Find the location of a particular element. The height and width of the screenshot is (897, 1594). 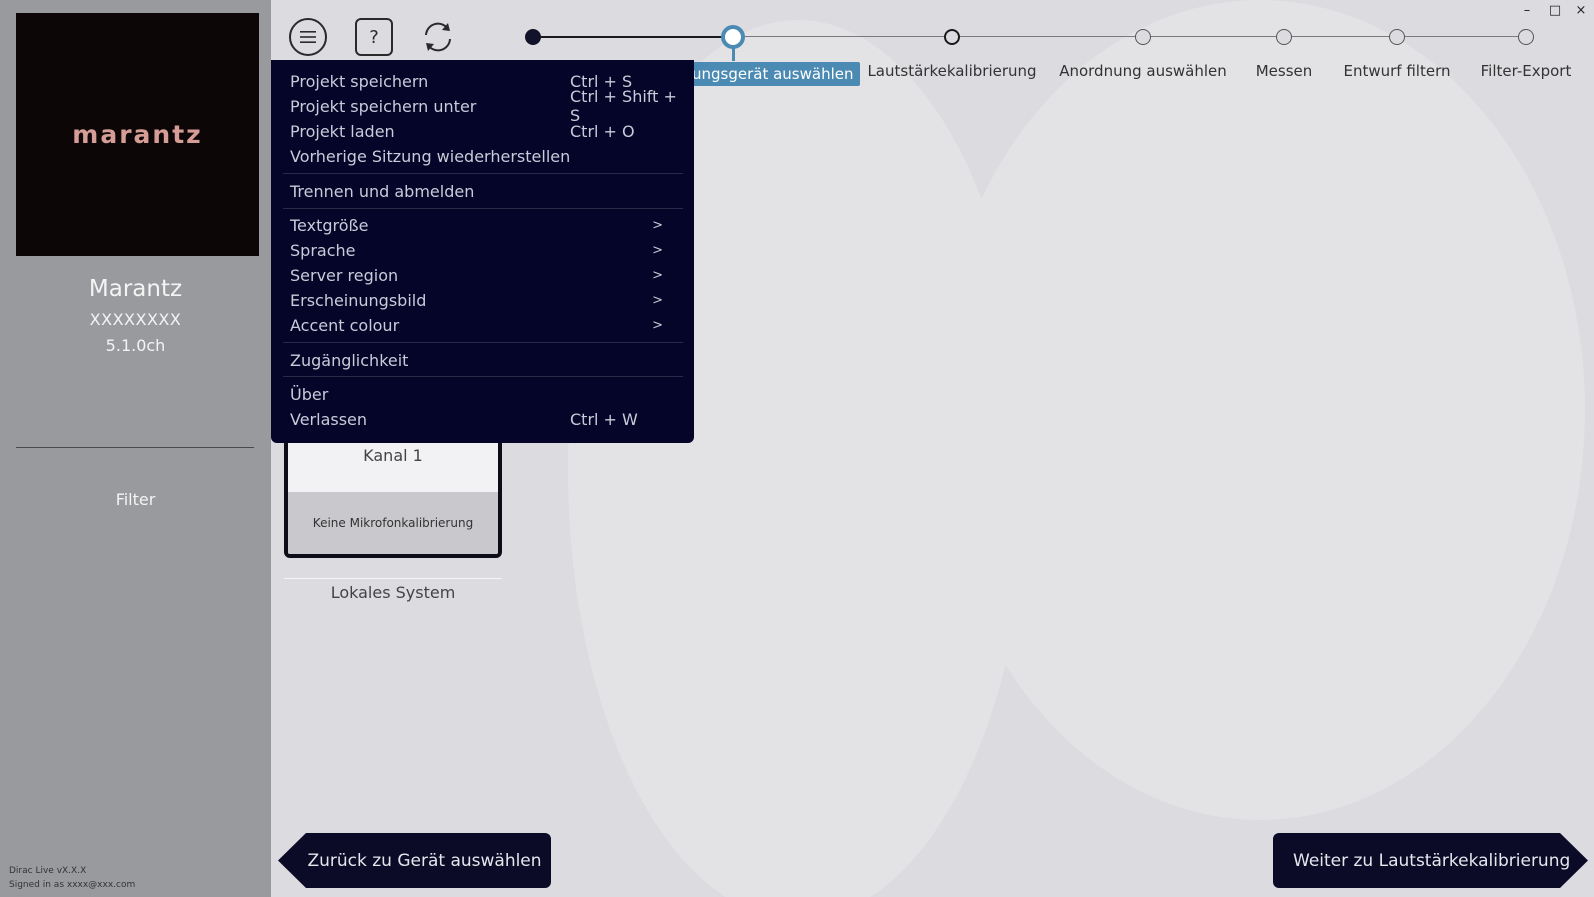

stepper-track-complete is located at coordinates (632, 37).